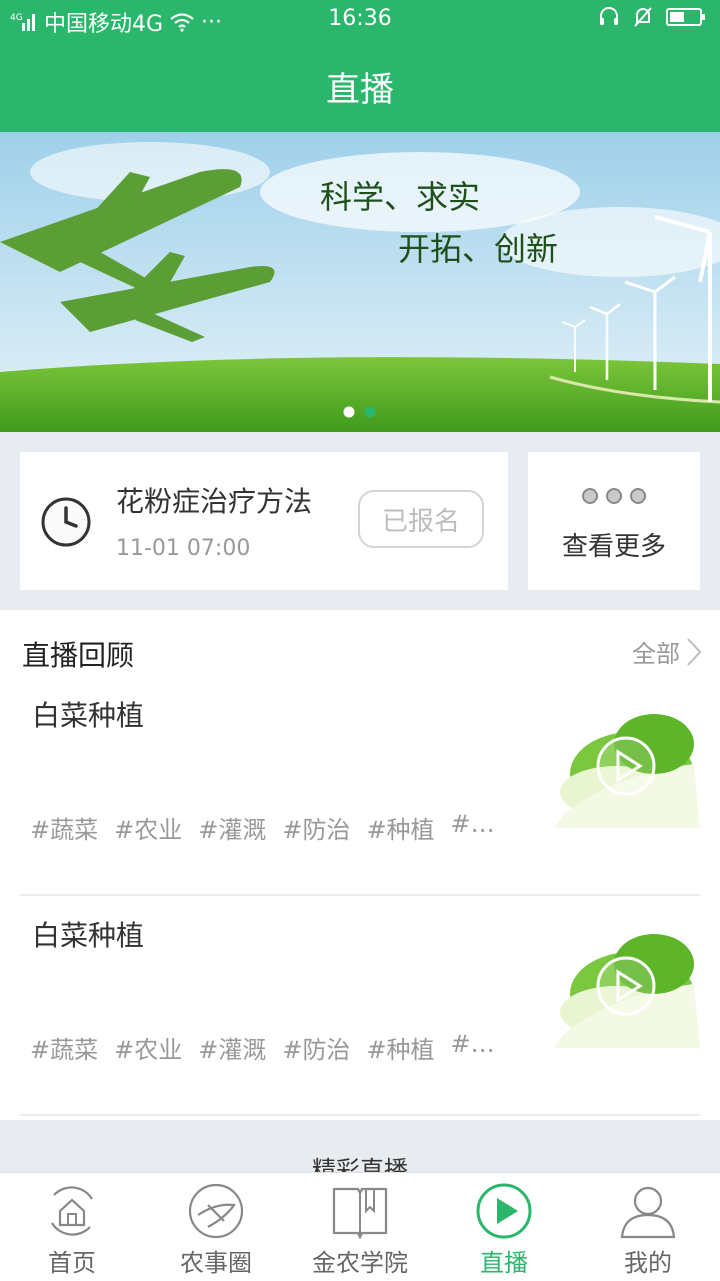  I want to click on status-bar: 4G 中国移动4G ··· 16:36, so click(360, 20).